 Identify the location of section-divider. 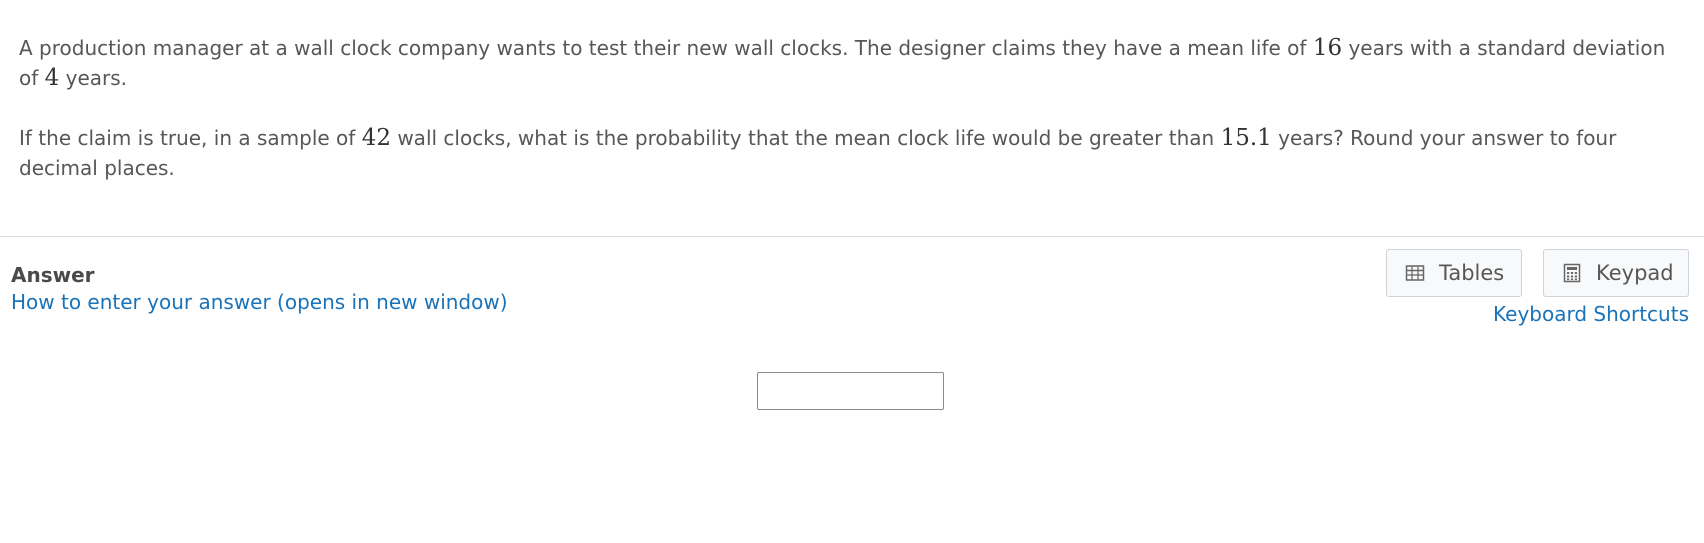
(852, 236).